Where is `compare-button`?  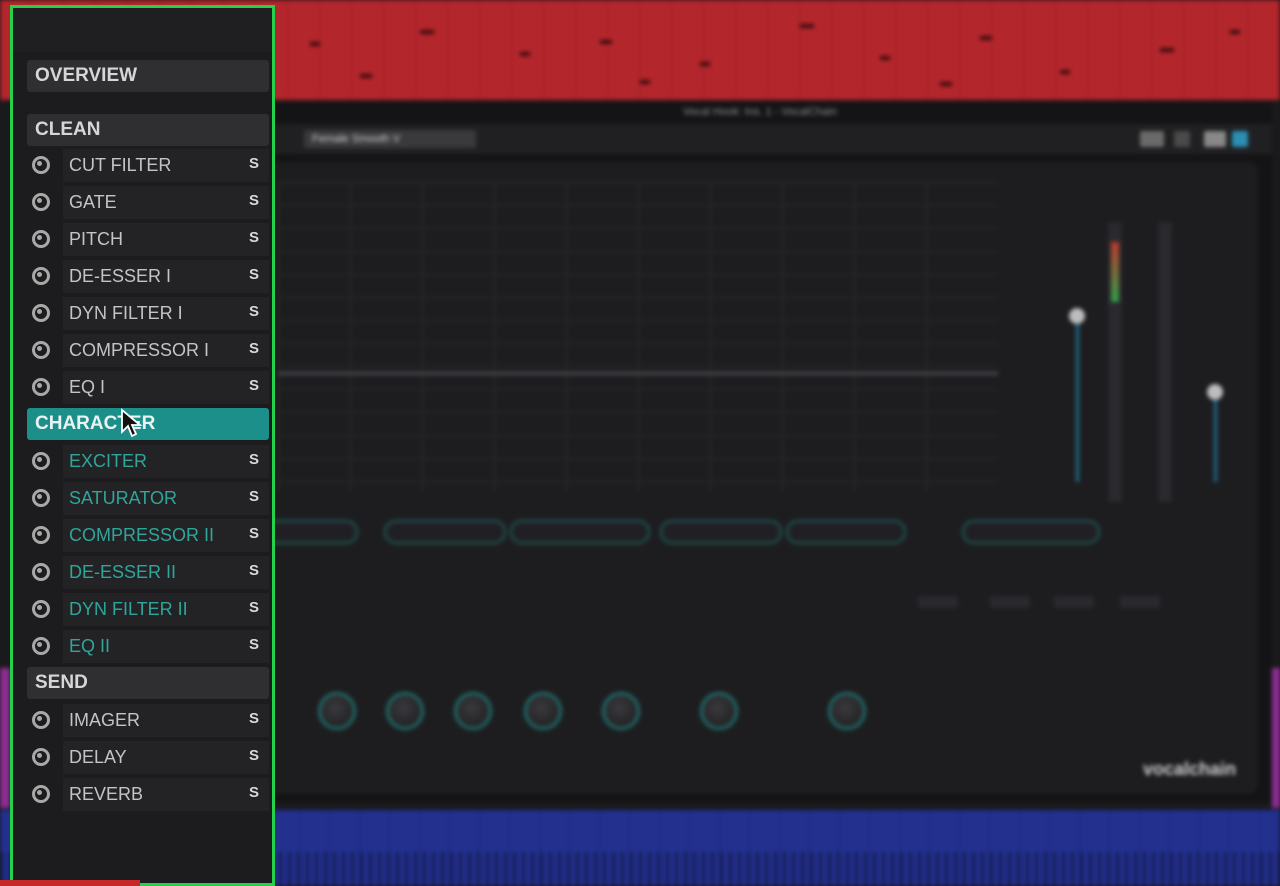
compare-button is located at coordinates (1152, 139).